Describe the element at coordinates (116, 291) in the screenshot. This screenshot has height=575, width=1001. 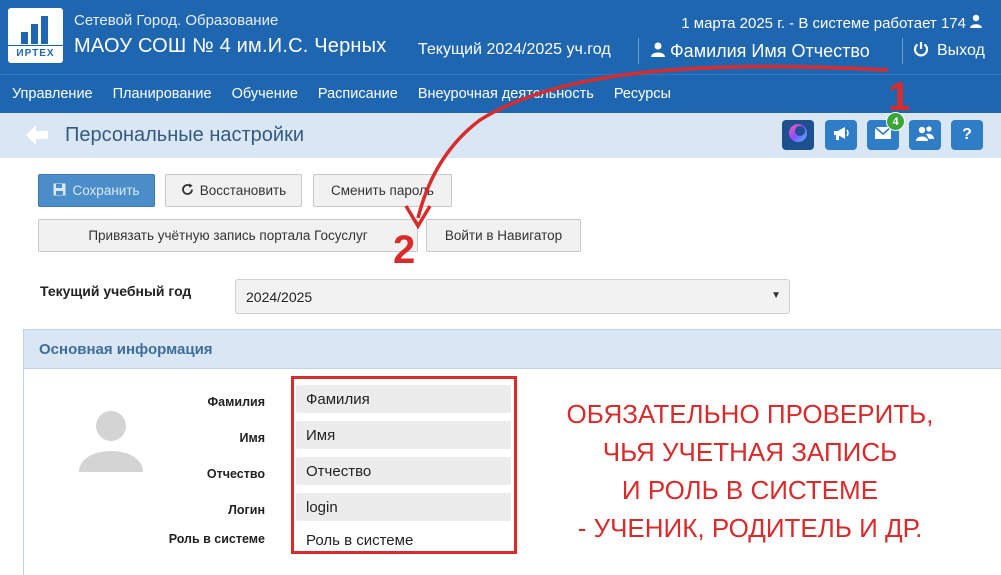
I see `current-year-label: Текущий учебный год` at that location.